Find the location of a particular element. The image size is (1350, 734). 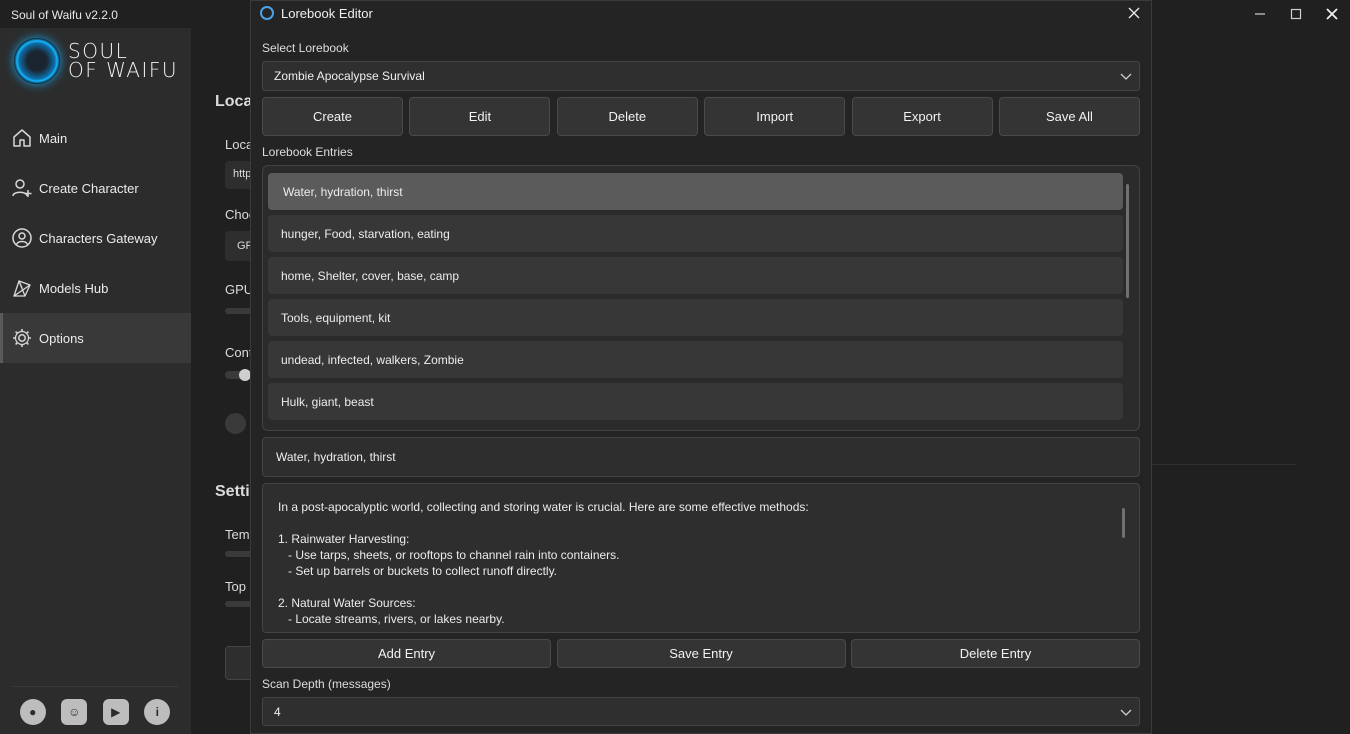

field-label: Loca is located at coordinates (239, 144).